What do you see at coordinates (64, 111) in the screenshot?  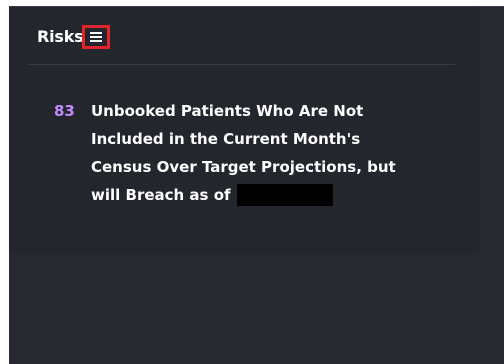 I see `risk-count: 83` at bounding box center [64, 111].